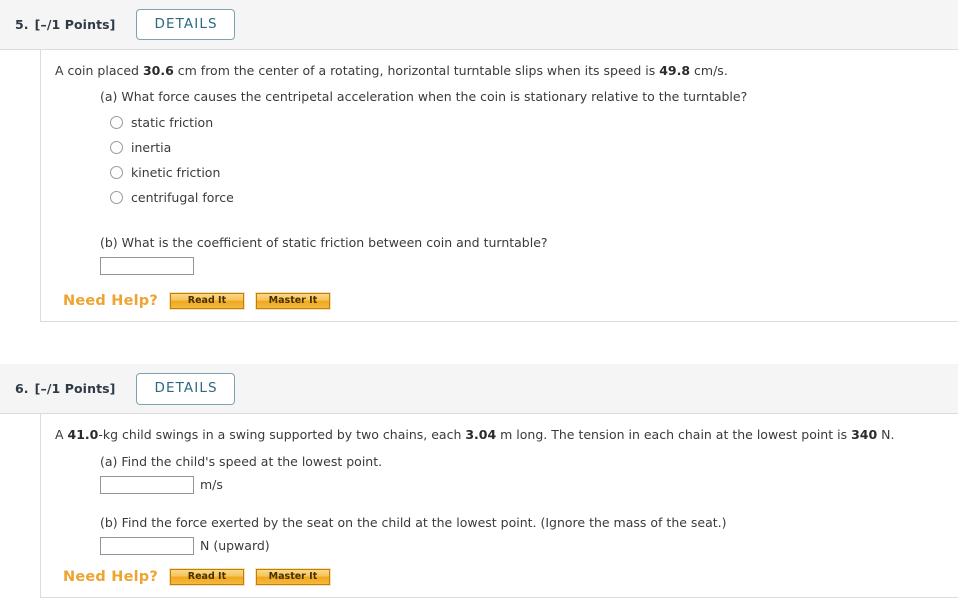 The image size is (958, 598). I want to click on need-help-label-6: Need Help?, so click(110, 576).